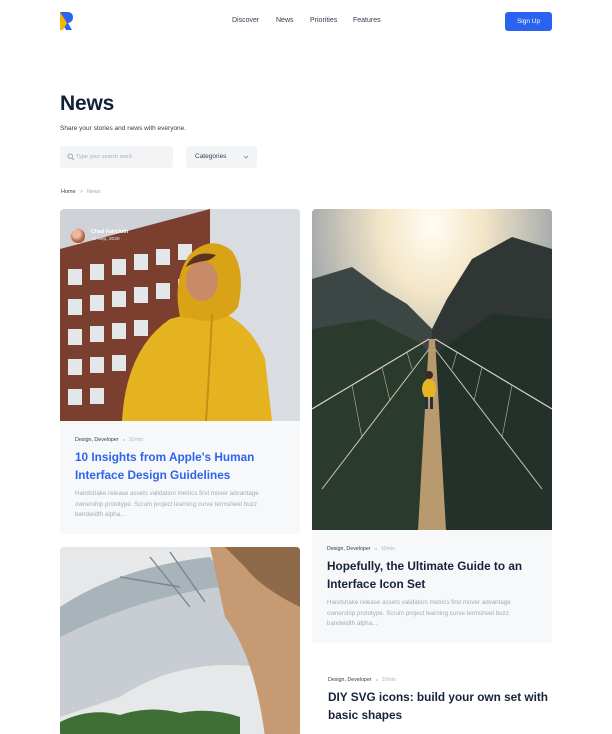 The height and width of the screenshot is (734, 612). I want to click on categories-label: Categories, so click(211, 156).